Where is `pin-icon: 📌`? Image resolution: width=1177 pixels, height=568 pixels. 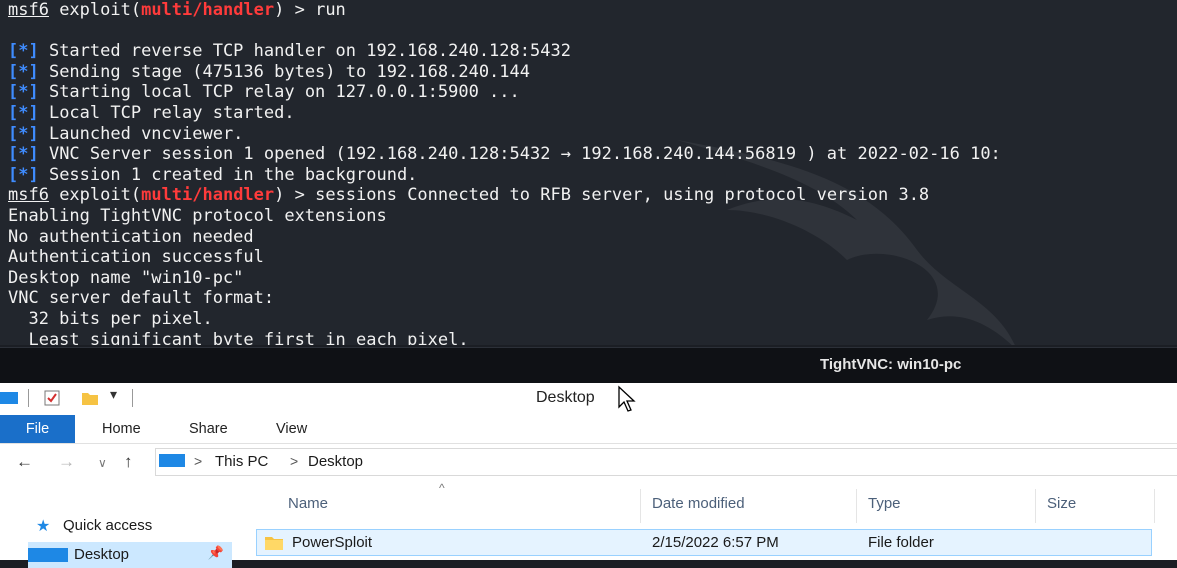
pin-icon: 📌 is located at coordinates (216, 553).